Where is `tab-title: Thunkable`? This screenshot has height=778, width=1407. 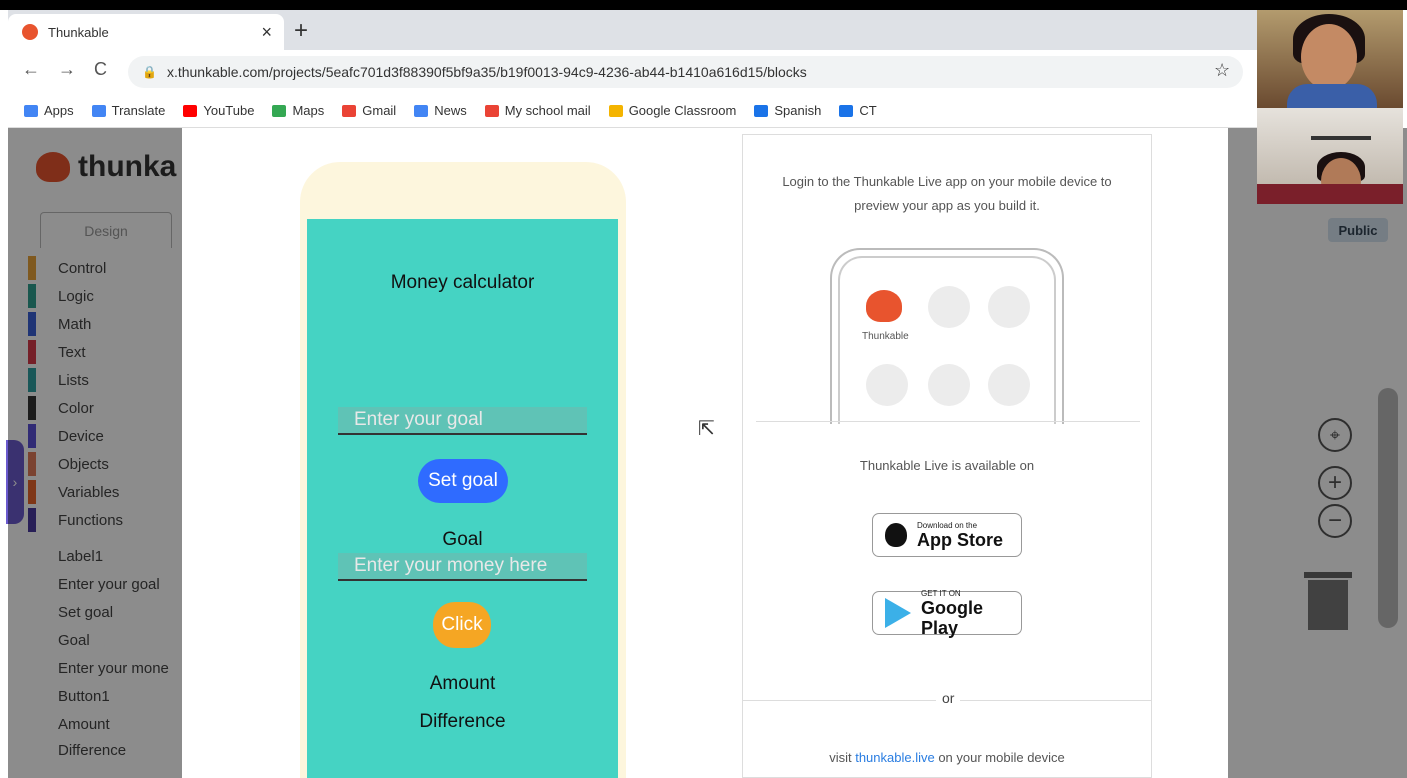
tab-title: Thunkable is located at coordinates (78, 32).